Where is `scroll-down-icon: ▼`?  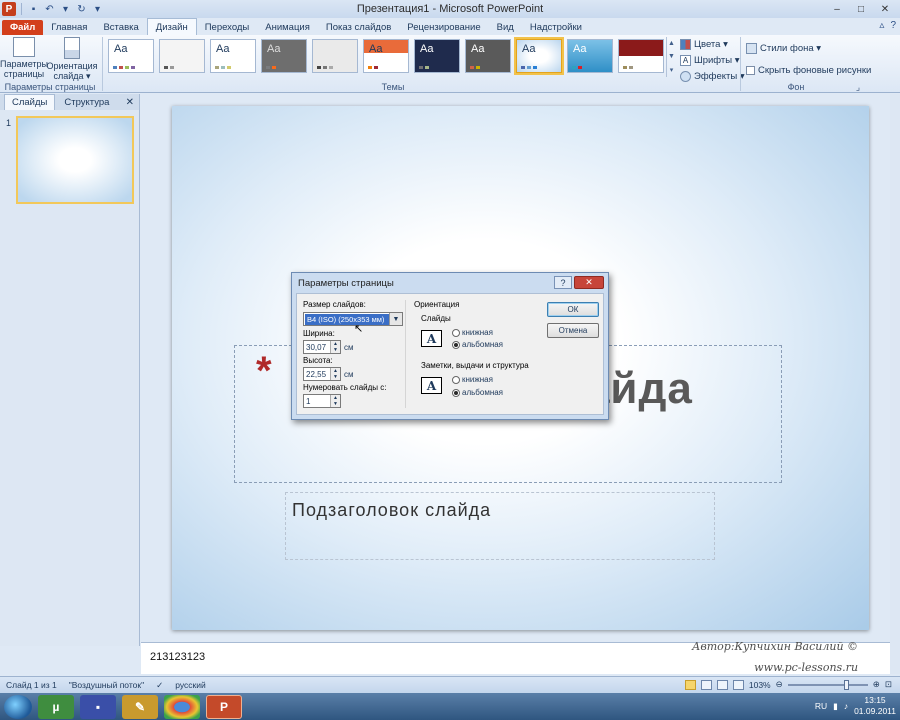
scroll-down-icon: ▼ is located at coordinates (671, 56).